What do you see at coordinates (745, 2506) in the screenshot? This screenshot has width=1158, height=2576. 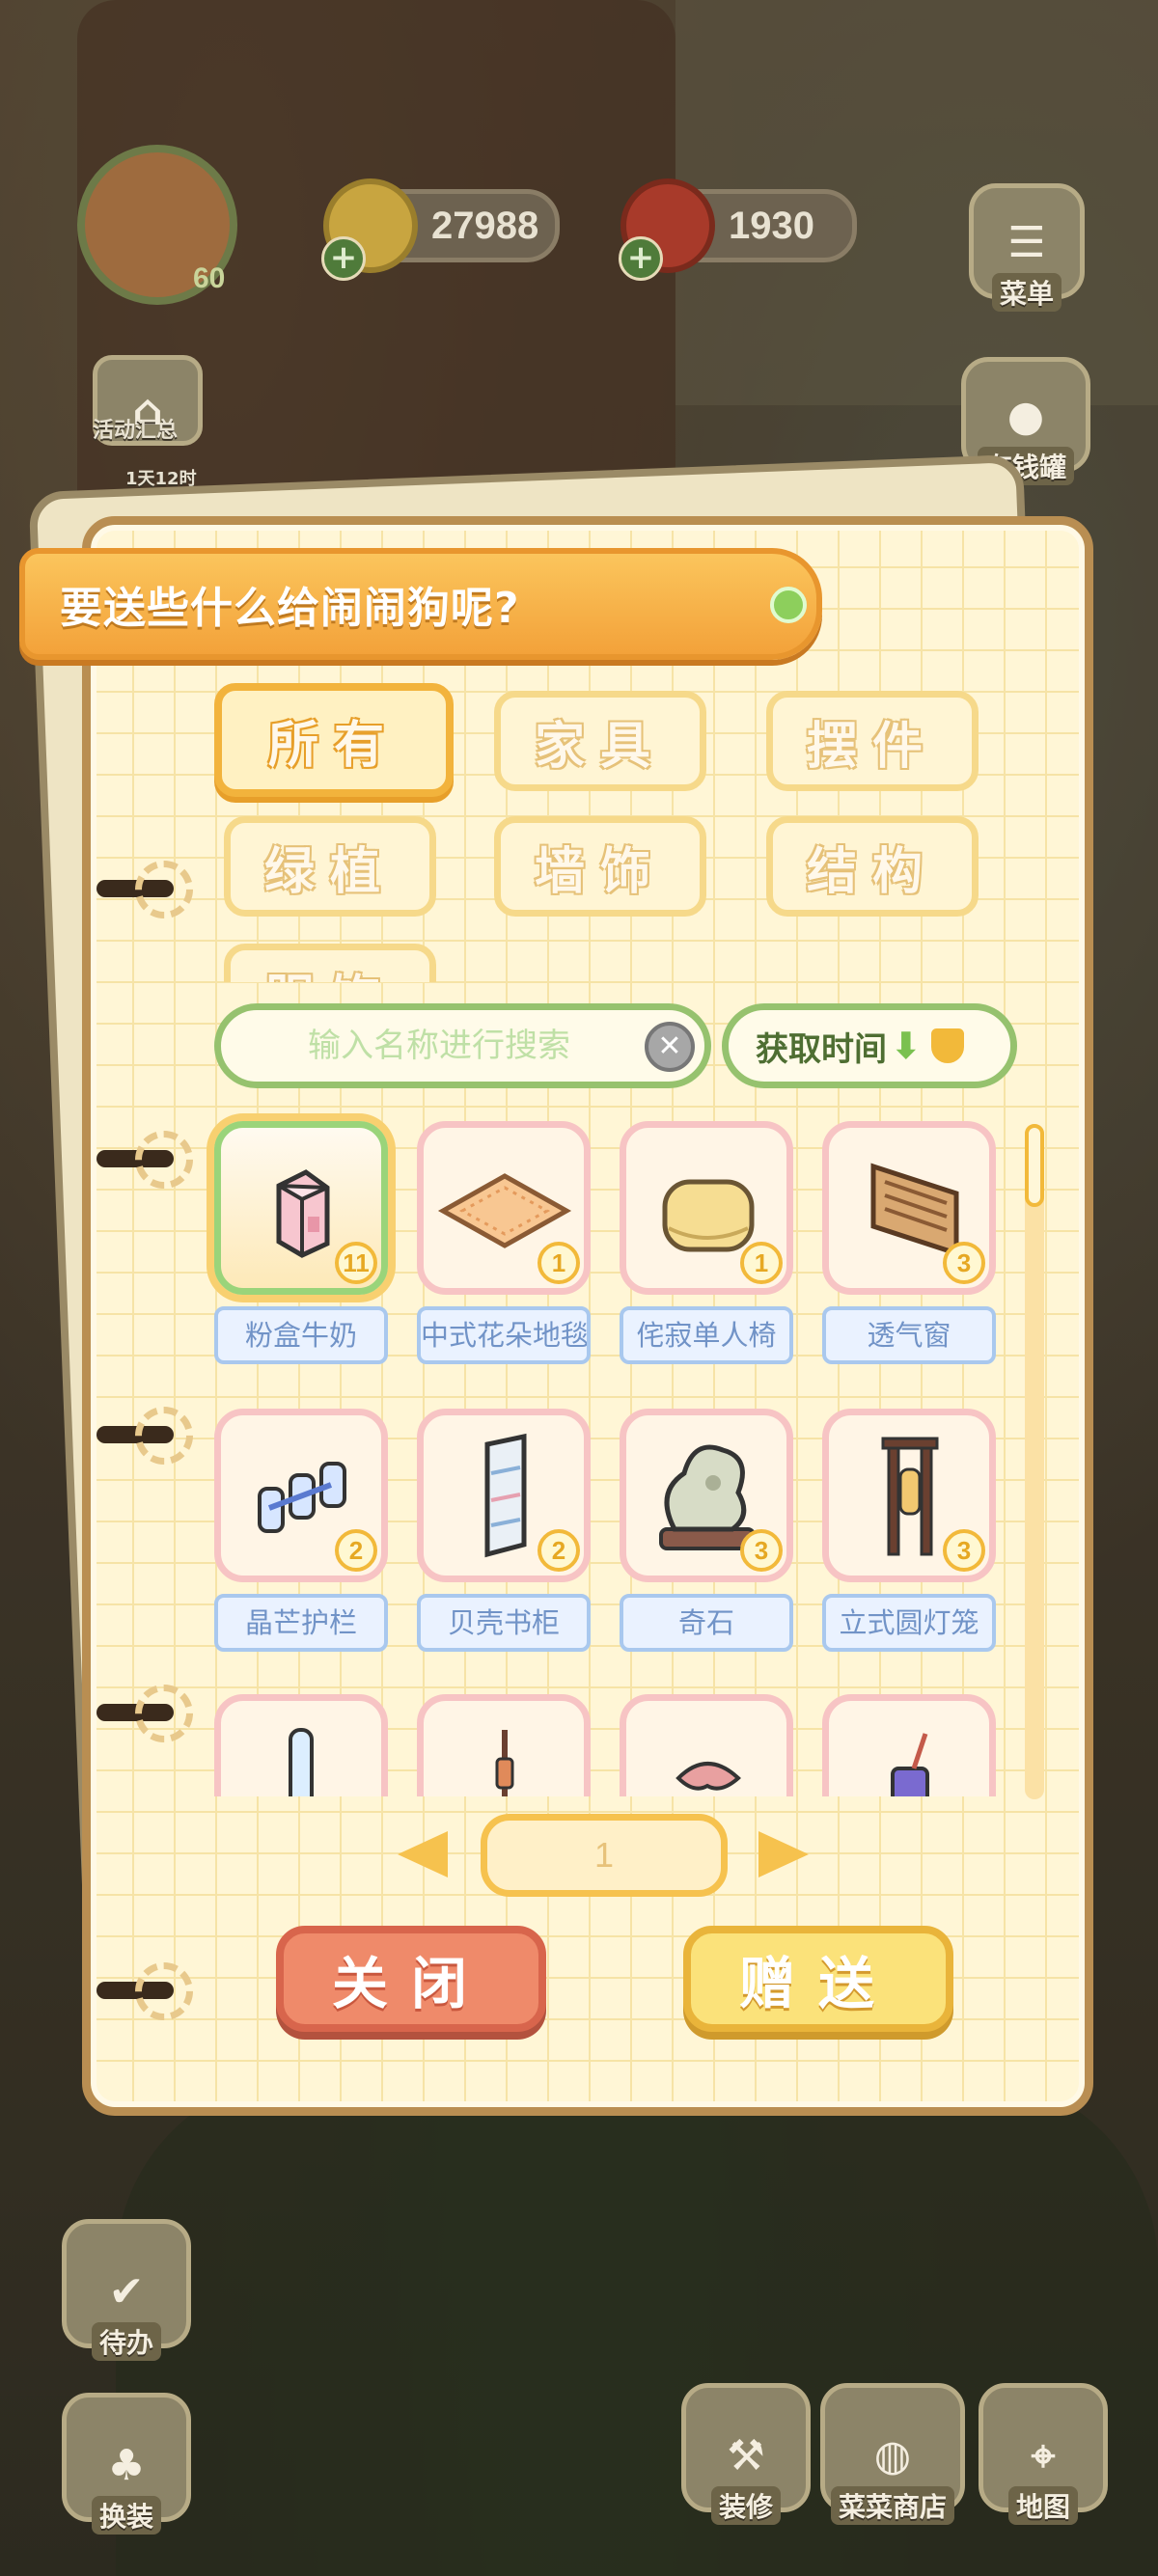 I see `decorate-label: 装修` at bounding box center [745, 2506].